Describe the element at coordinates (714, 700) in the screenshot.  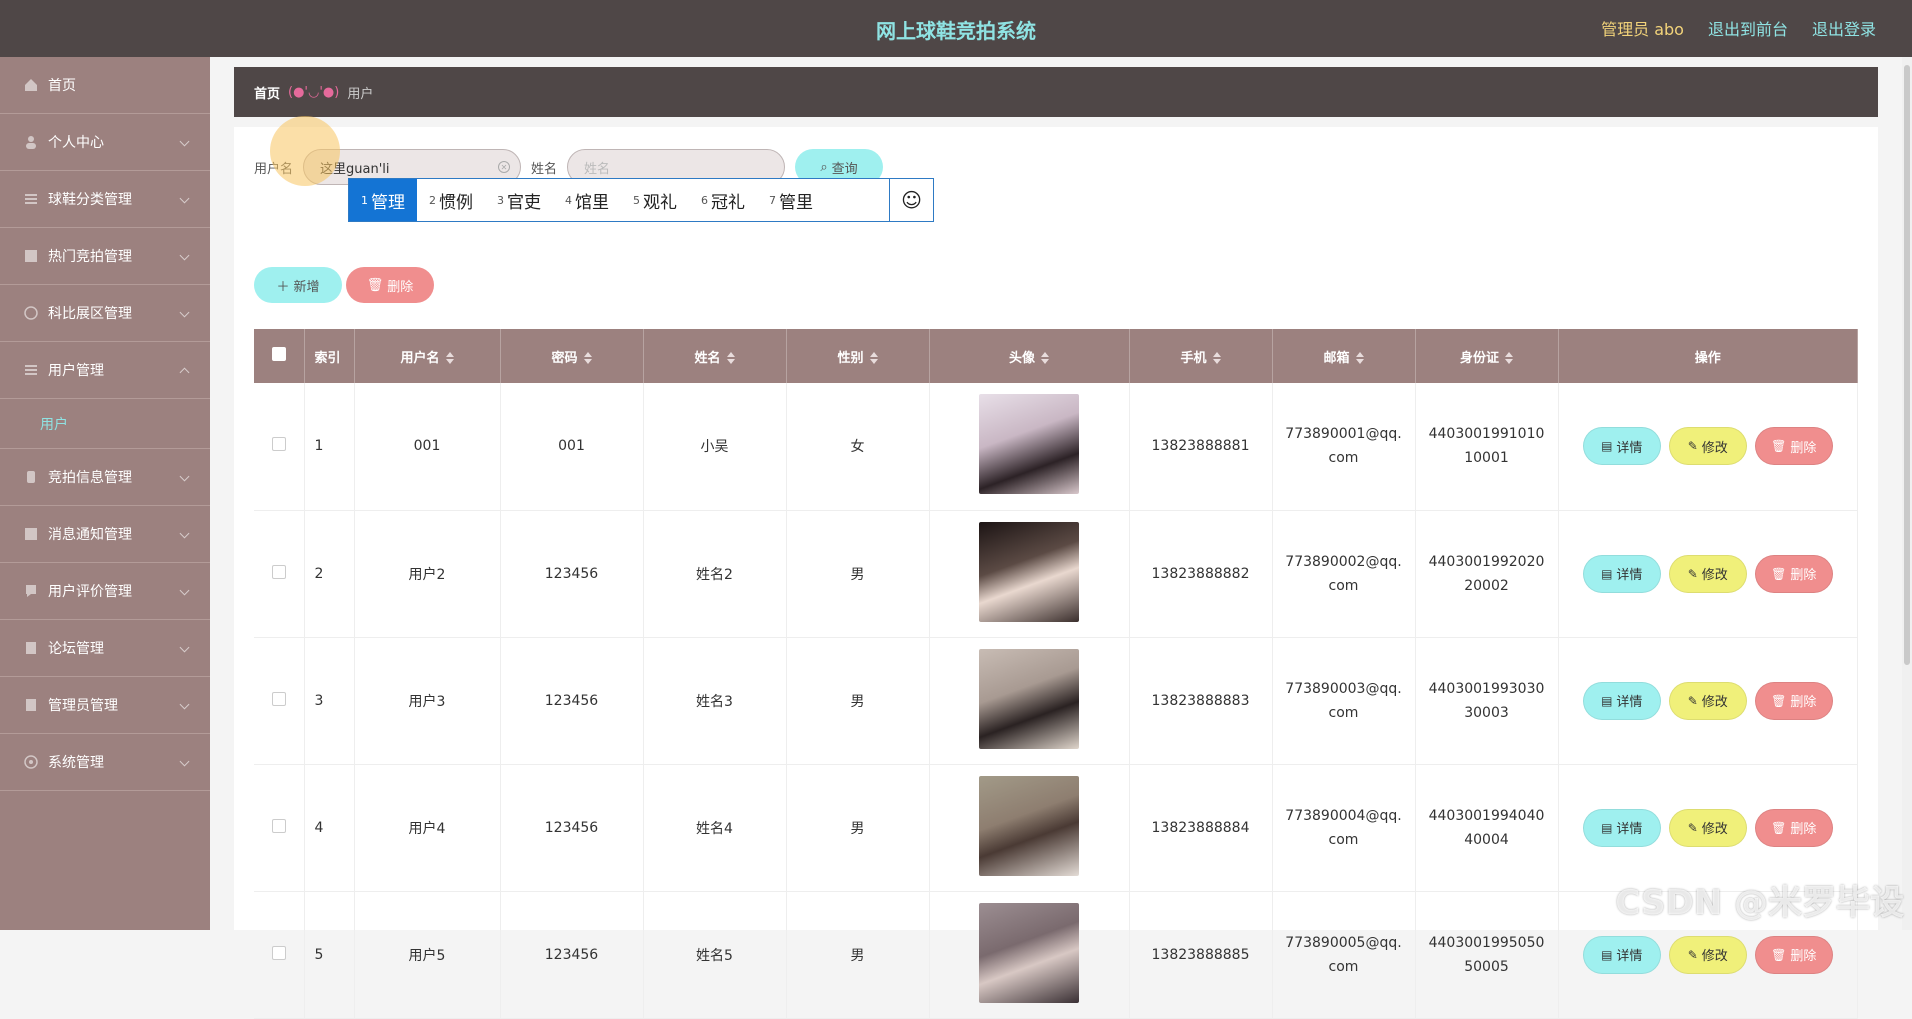
I see `cell-name: 姓名3` at that location.